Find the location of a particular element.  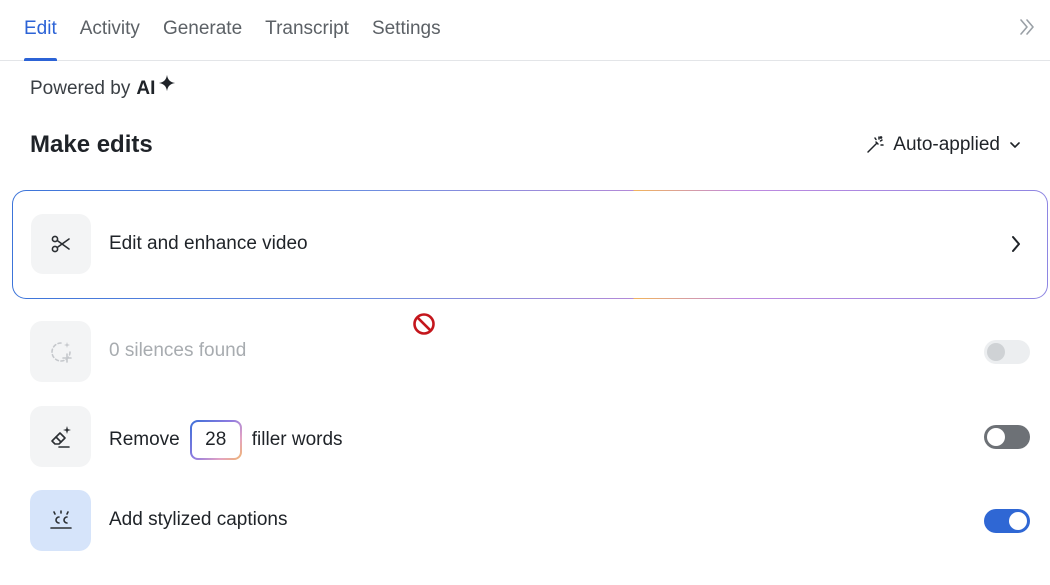

chevron-down-icon is located at coordinates (1015, 145).